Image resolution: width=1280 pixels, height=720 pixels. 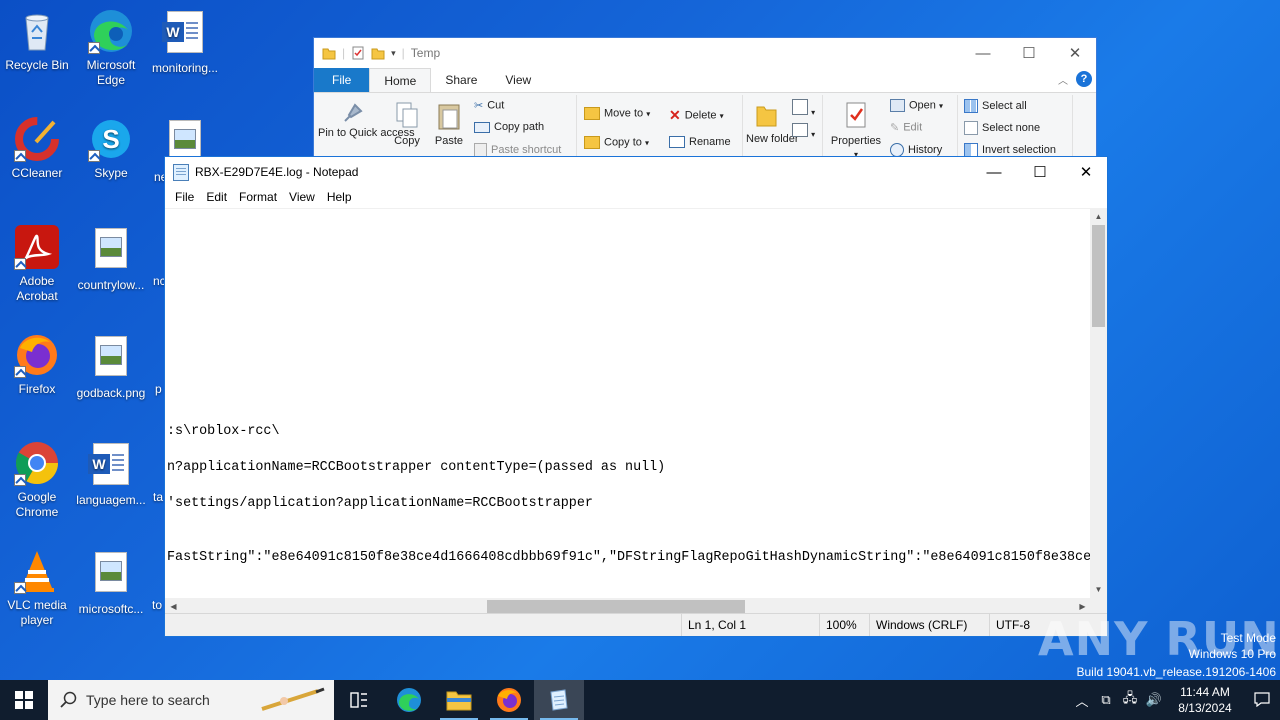 What do you see at coordinates (1262, 700) in the screenshot?
I see `notifications-icon` at bounding box center [1262, 700].